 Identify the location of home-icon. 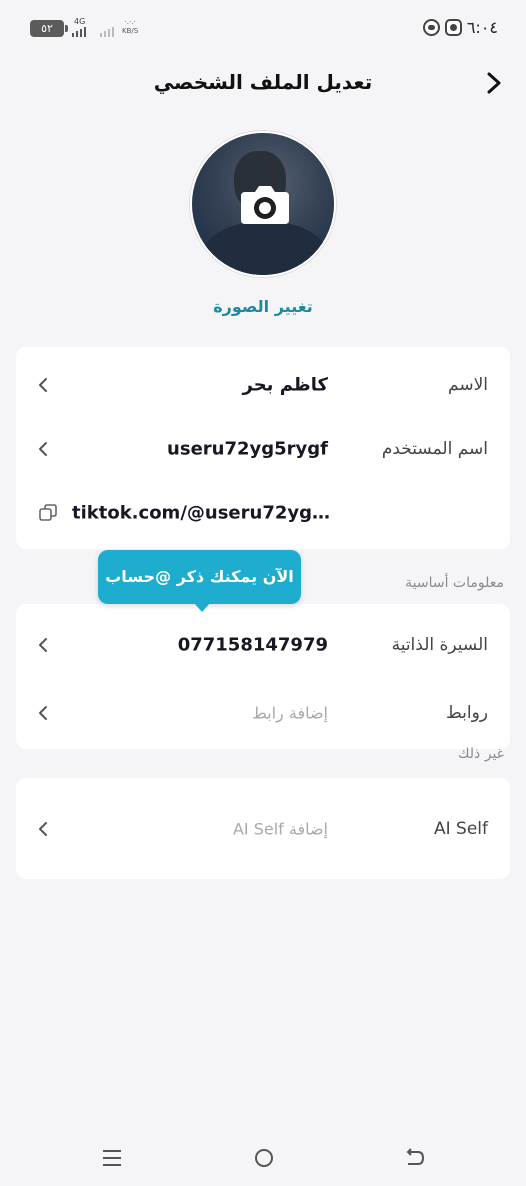
(264, 1158).